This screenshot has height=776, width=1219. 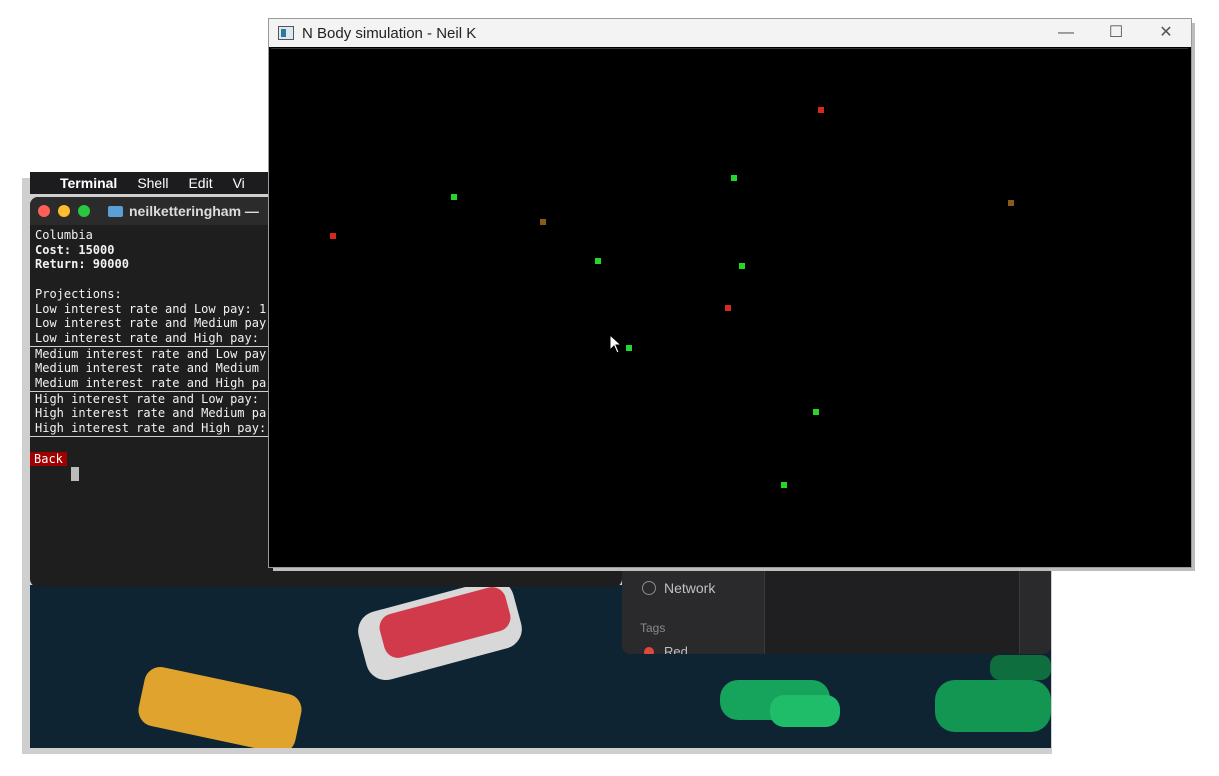 I want to click on menu-bar: Terminal Shell Edit Vi, so click(x=150, y=183).